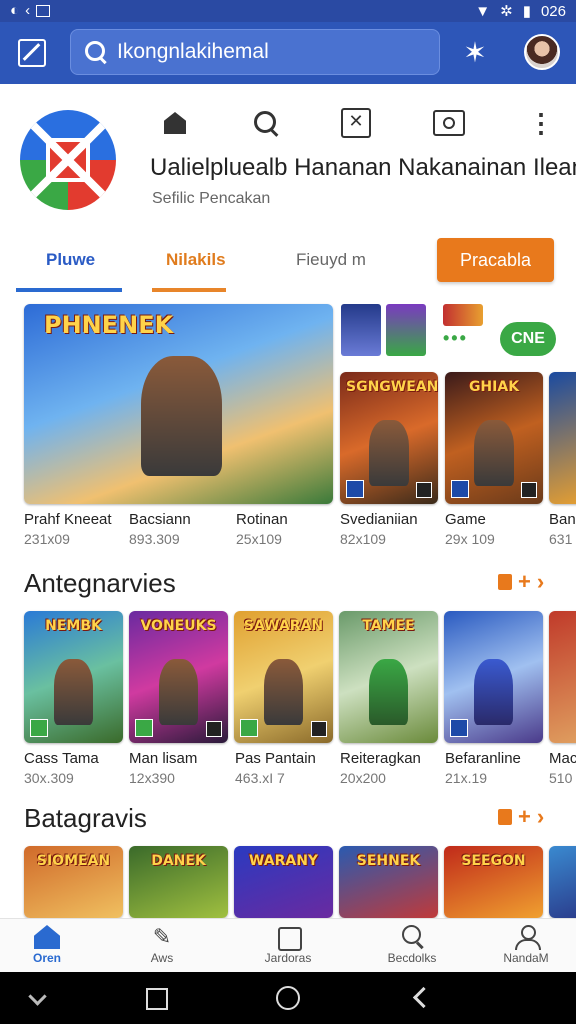 The image size is (576, 1024). Describe the element at coordinates (553, 11) in the screenshot. I see `clock: 026` at that location.